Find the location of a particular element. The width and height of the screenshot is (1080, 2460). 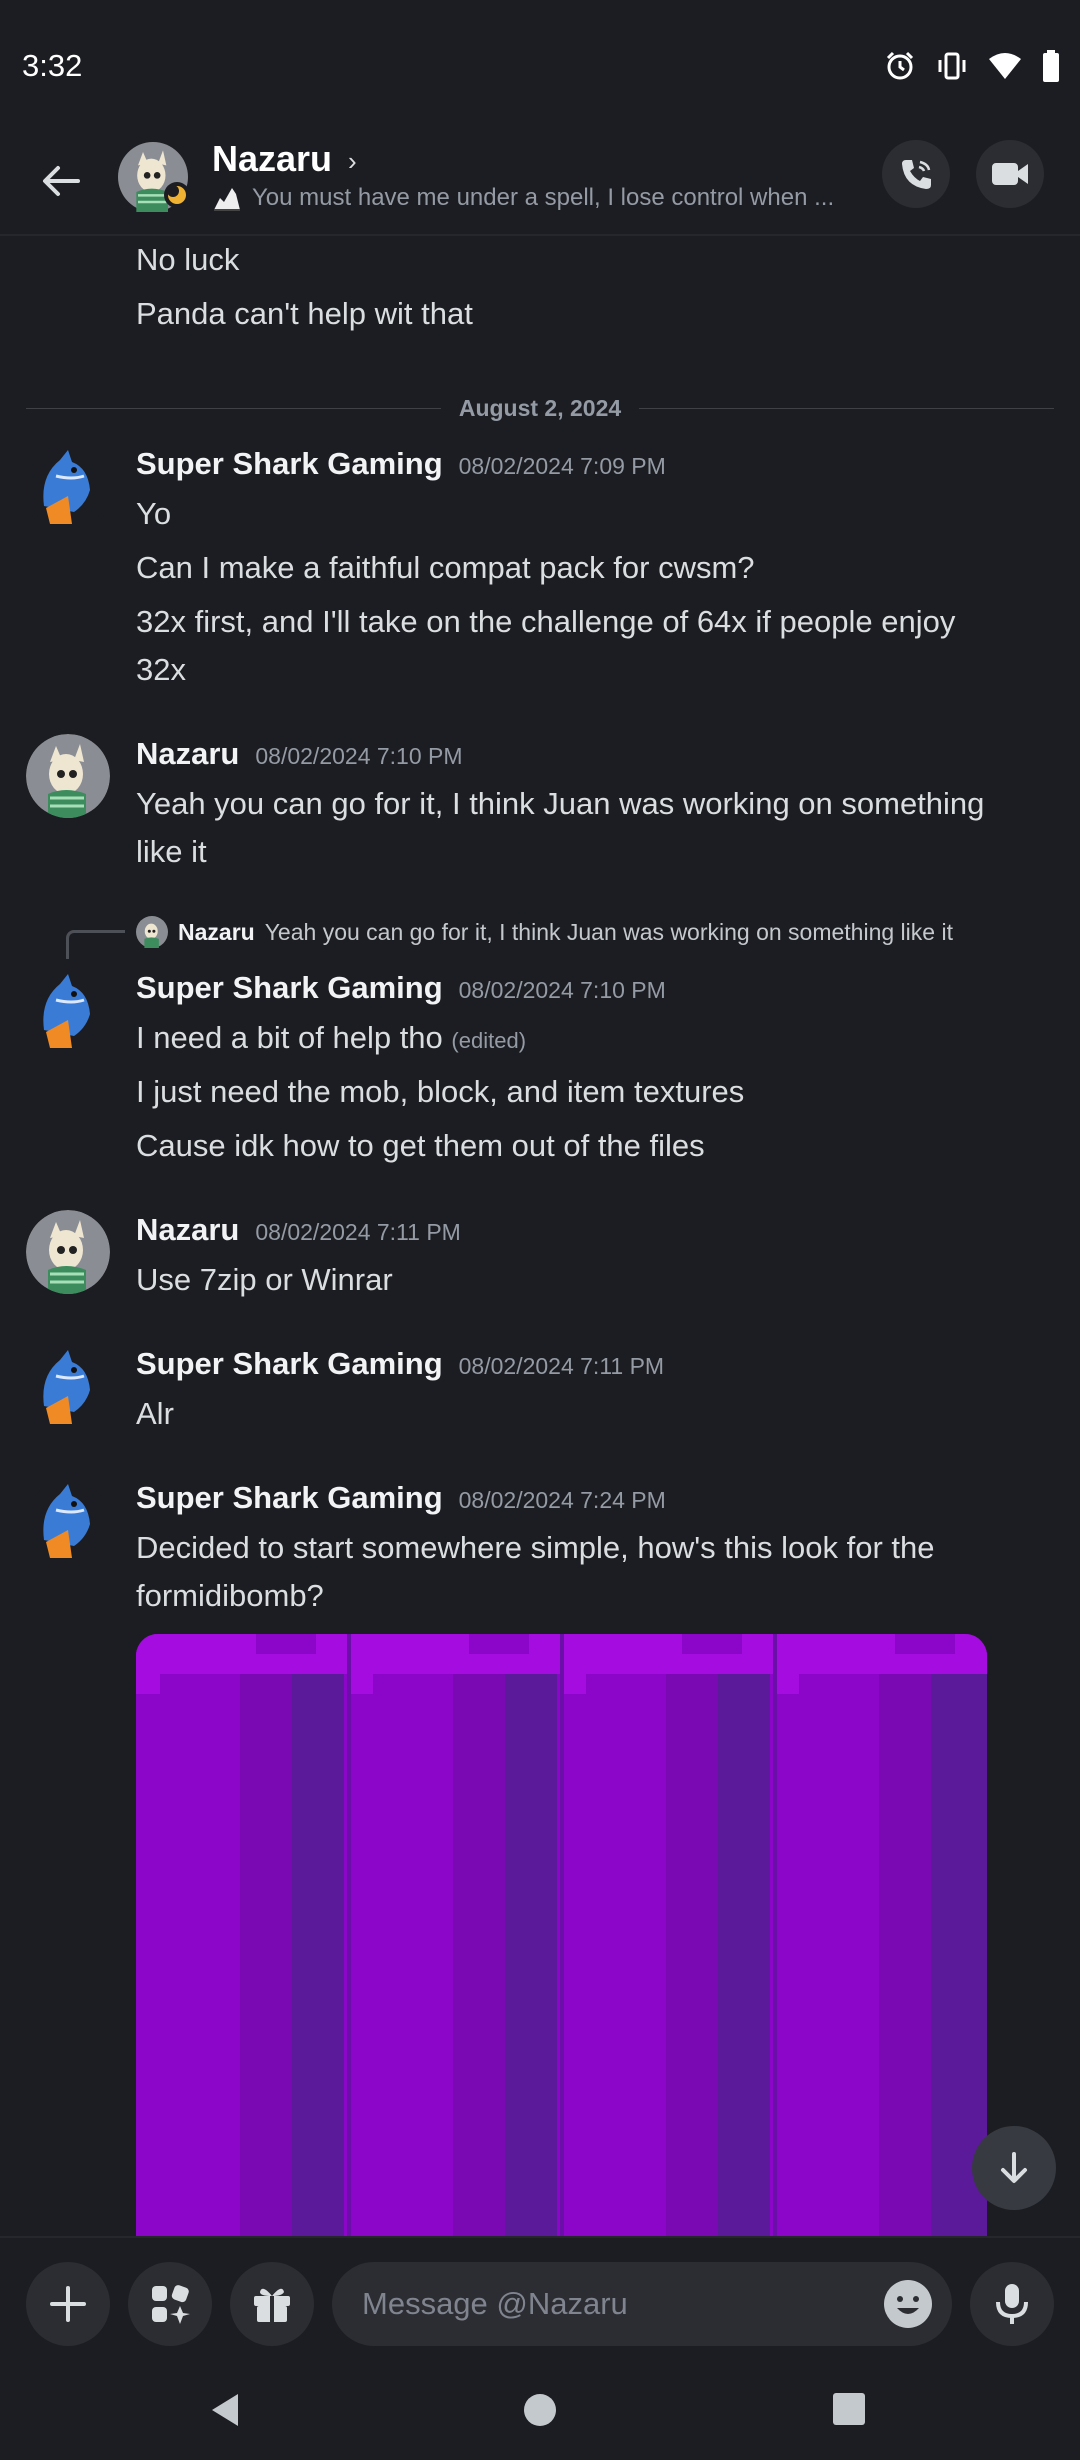

back-button is located at coordinates (61, 181).